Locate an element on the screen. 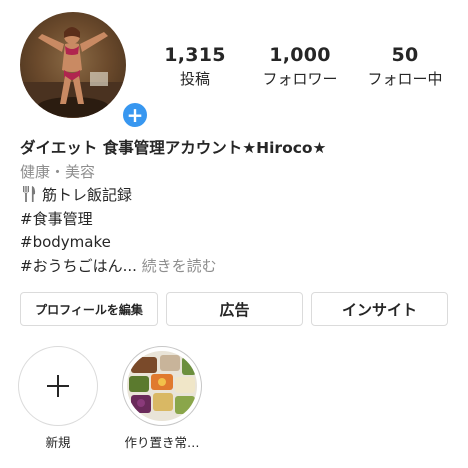 The image size is (468, 468). bio-hashtag-1: #食事管理 is located at coordinates (235, 220).